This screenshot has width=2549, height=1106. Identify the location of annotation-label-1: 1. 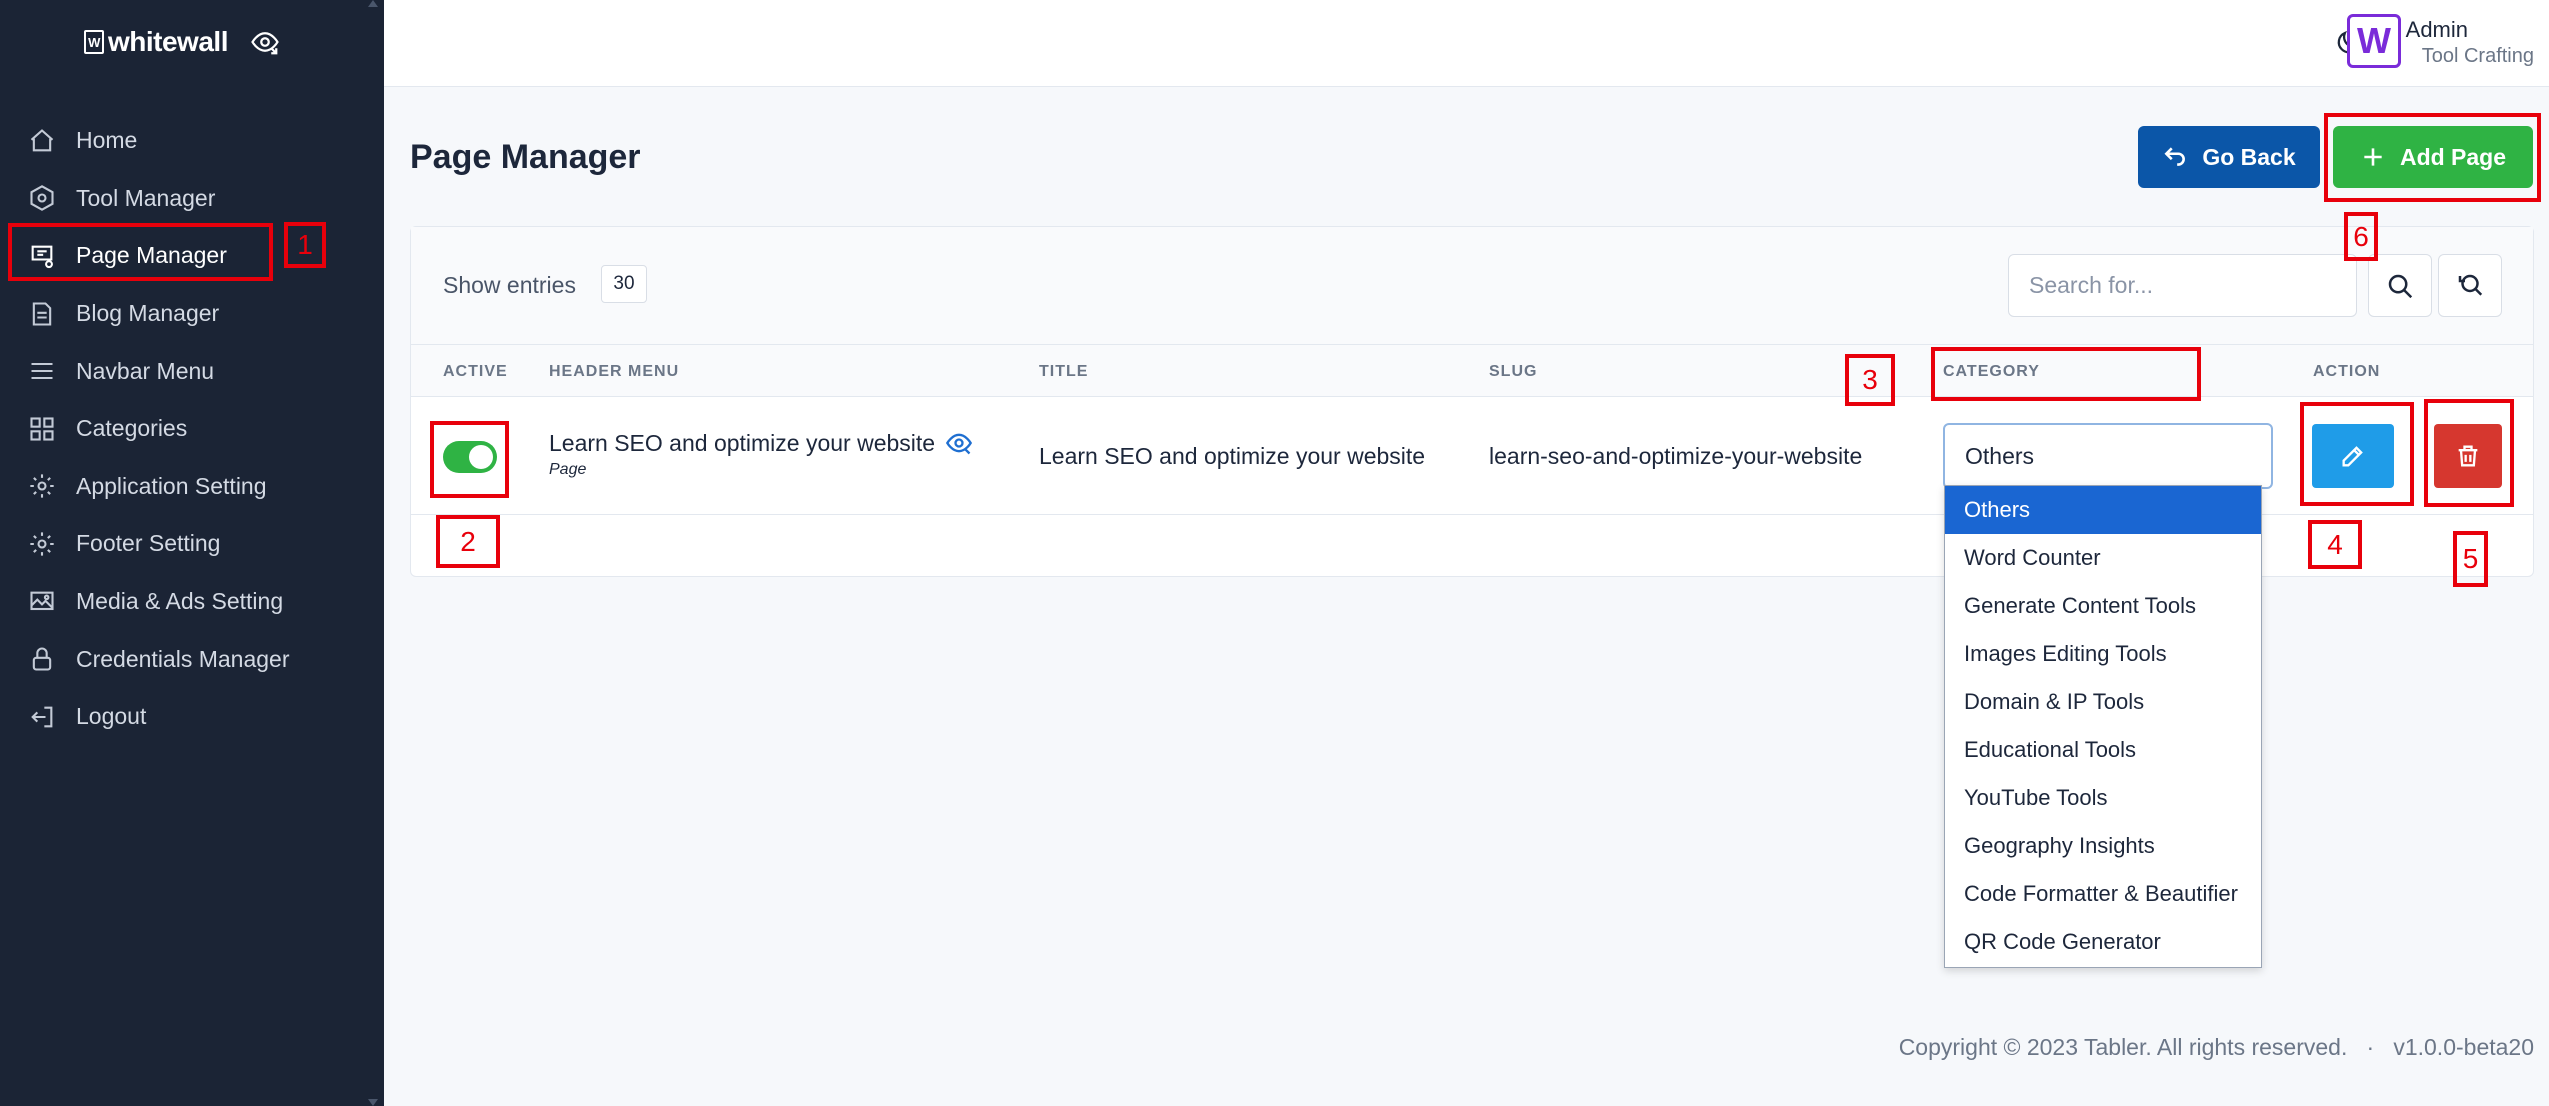
(305, 245).